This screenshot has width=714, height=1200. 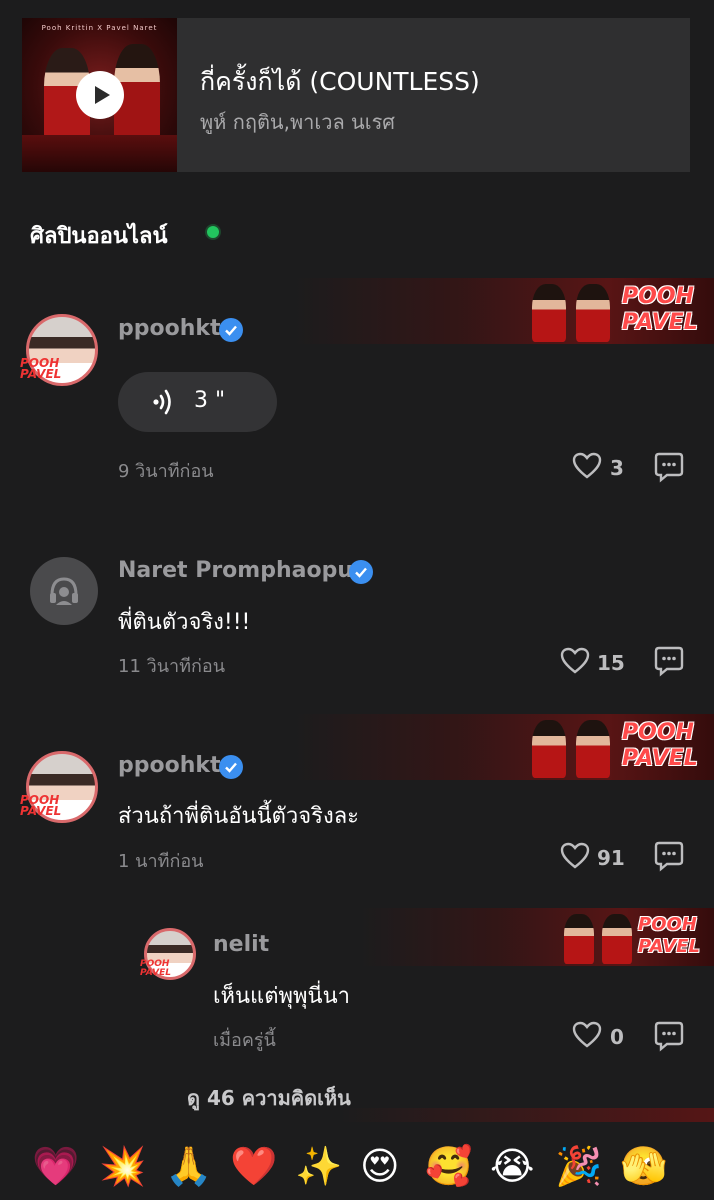 I want to click on comment-timestamp: 11 วินาทีก่อน, so click(x=172, y=666).